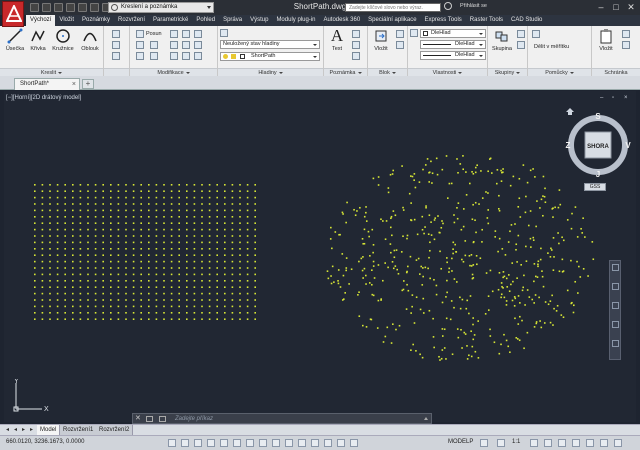  What do you see at coordinates (237, 443) in the screenshot?
I see `object-snap-icon` at bounding box center [237, 443].